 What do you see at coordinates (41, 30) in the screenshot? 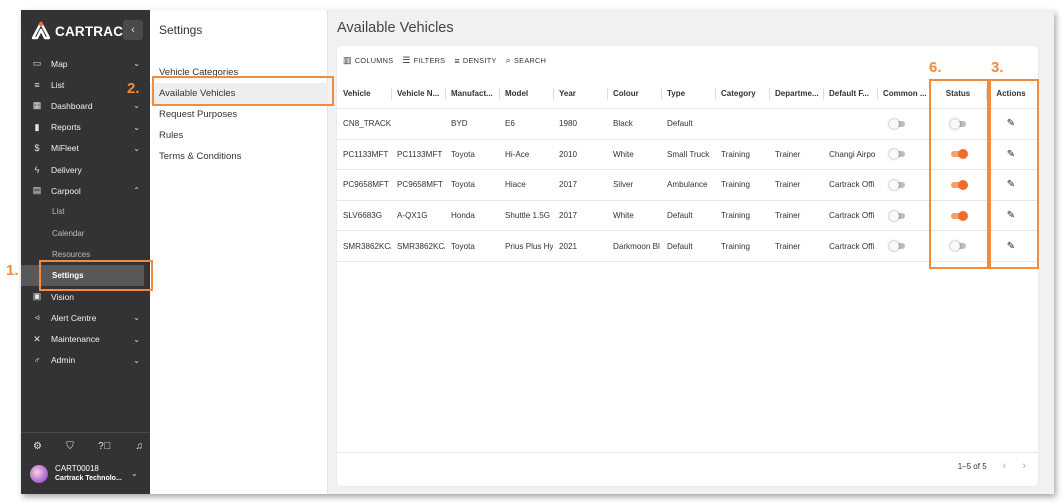
I see `cartrack-logo-icon` at bounding box center [41, 30].